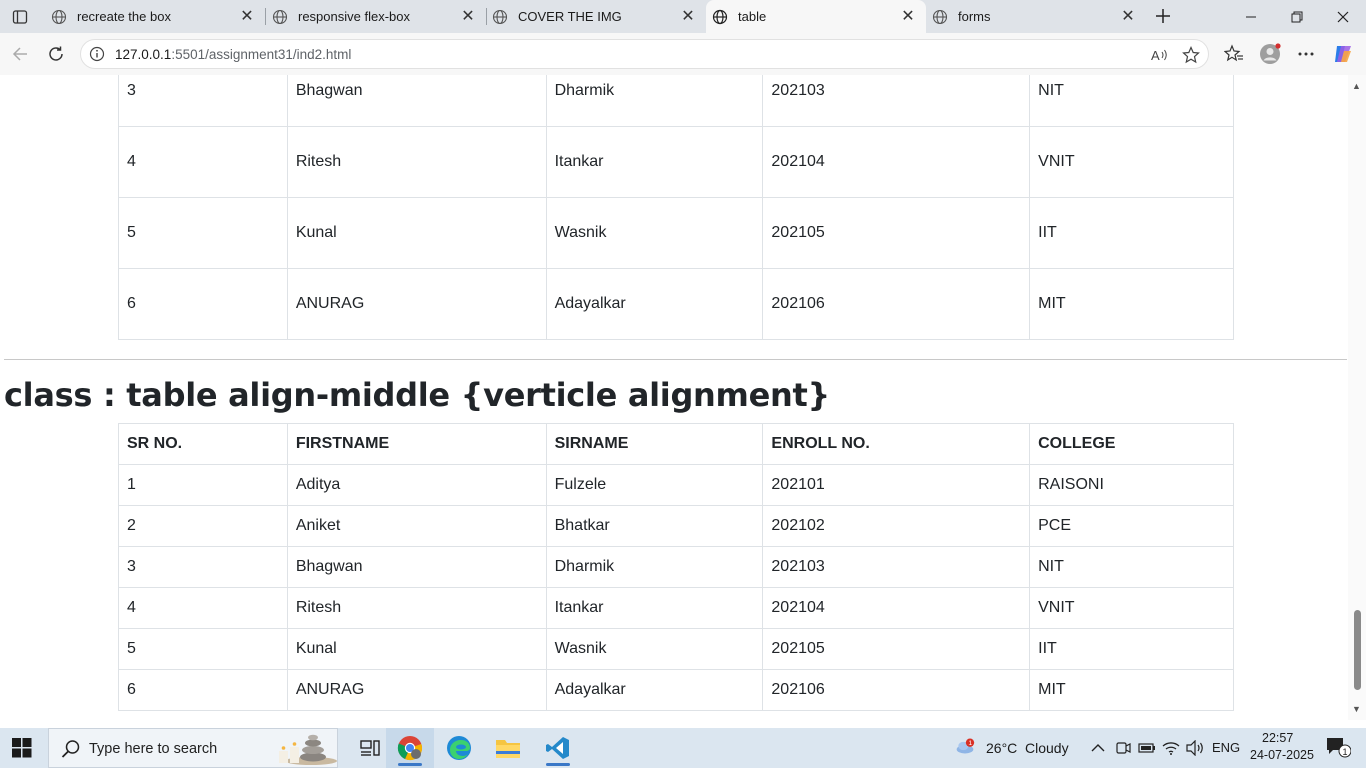 Image resolution: width=1366 pixels, height=768 pixels. What do you see at coordinates (416, 567) in the screenshot?
I see `table-cell: Bhagwan` at bounding box center [416, 567].